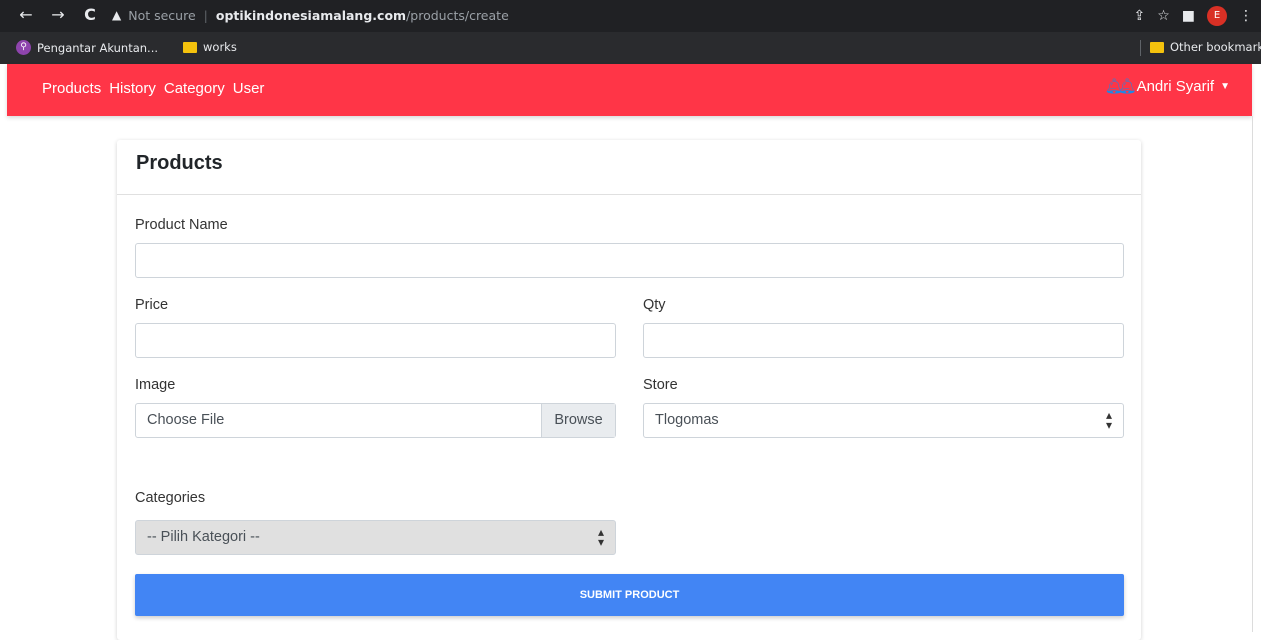  Describe the element at coordinates (203, 537) in the screenshot. I see `categories-selected-value: -- Pilih Kategori --` at that location.